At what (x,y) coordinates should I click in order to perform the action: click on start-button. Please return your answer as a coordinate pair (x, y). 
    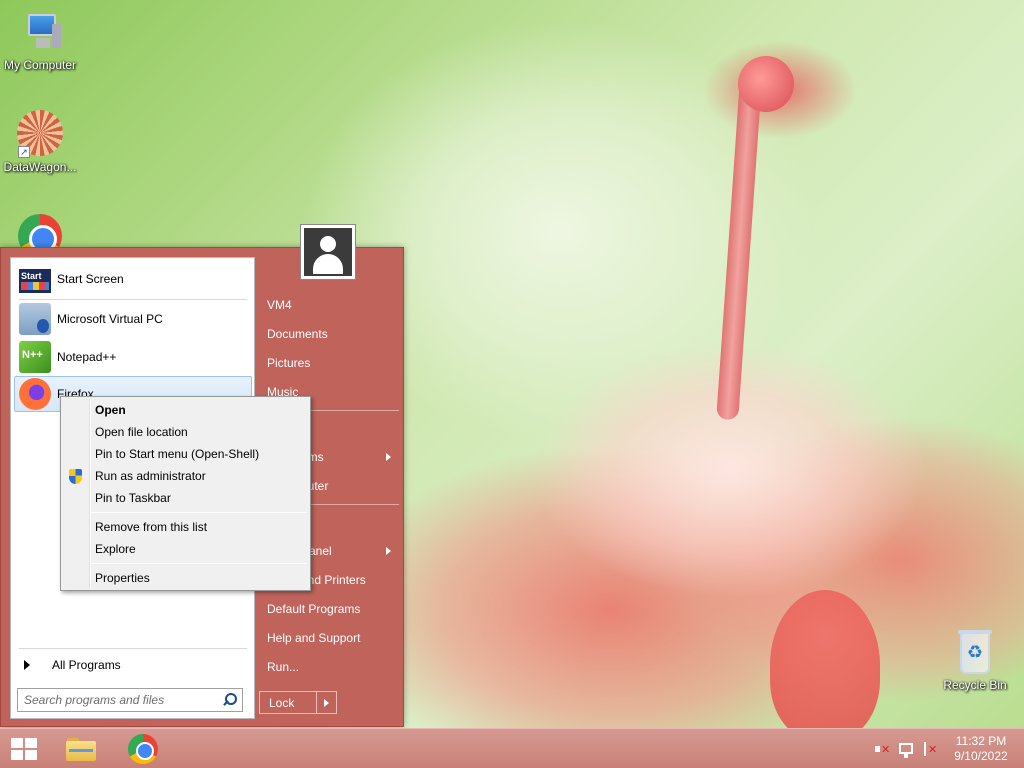
    Looking at the image, I should click on (24, 749).